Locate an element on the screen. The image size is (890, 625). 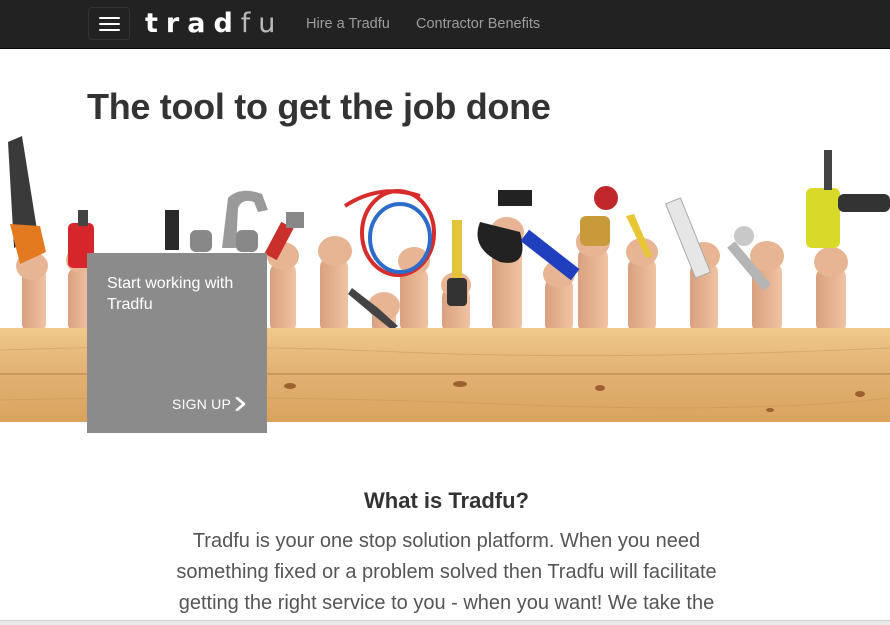
menu-toggle-button is located at coordinates (109, 23).